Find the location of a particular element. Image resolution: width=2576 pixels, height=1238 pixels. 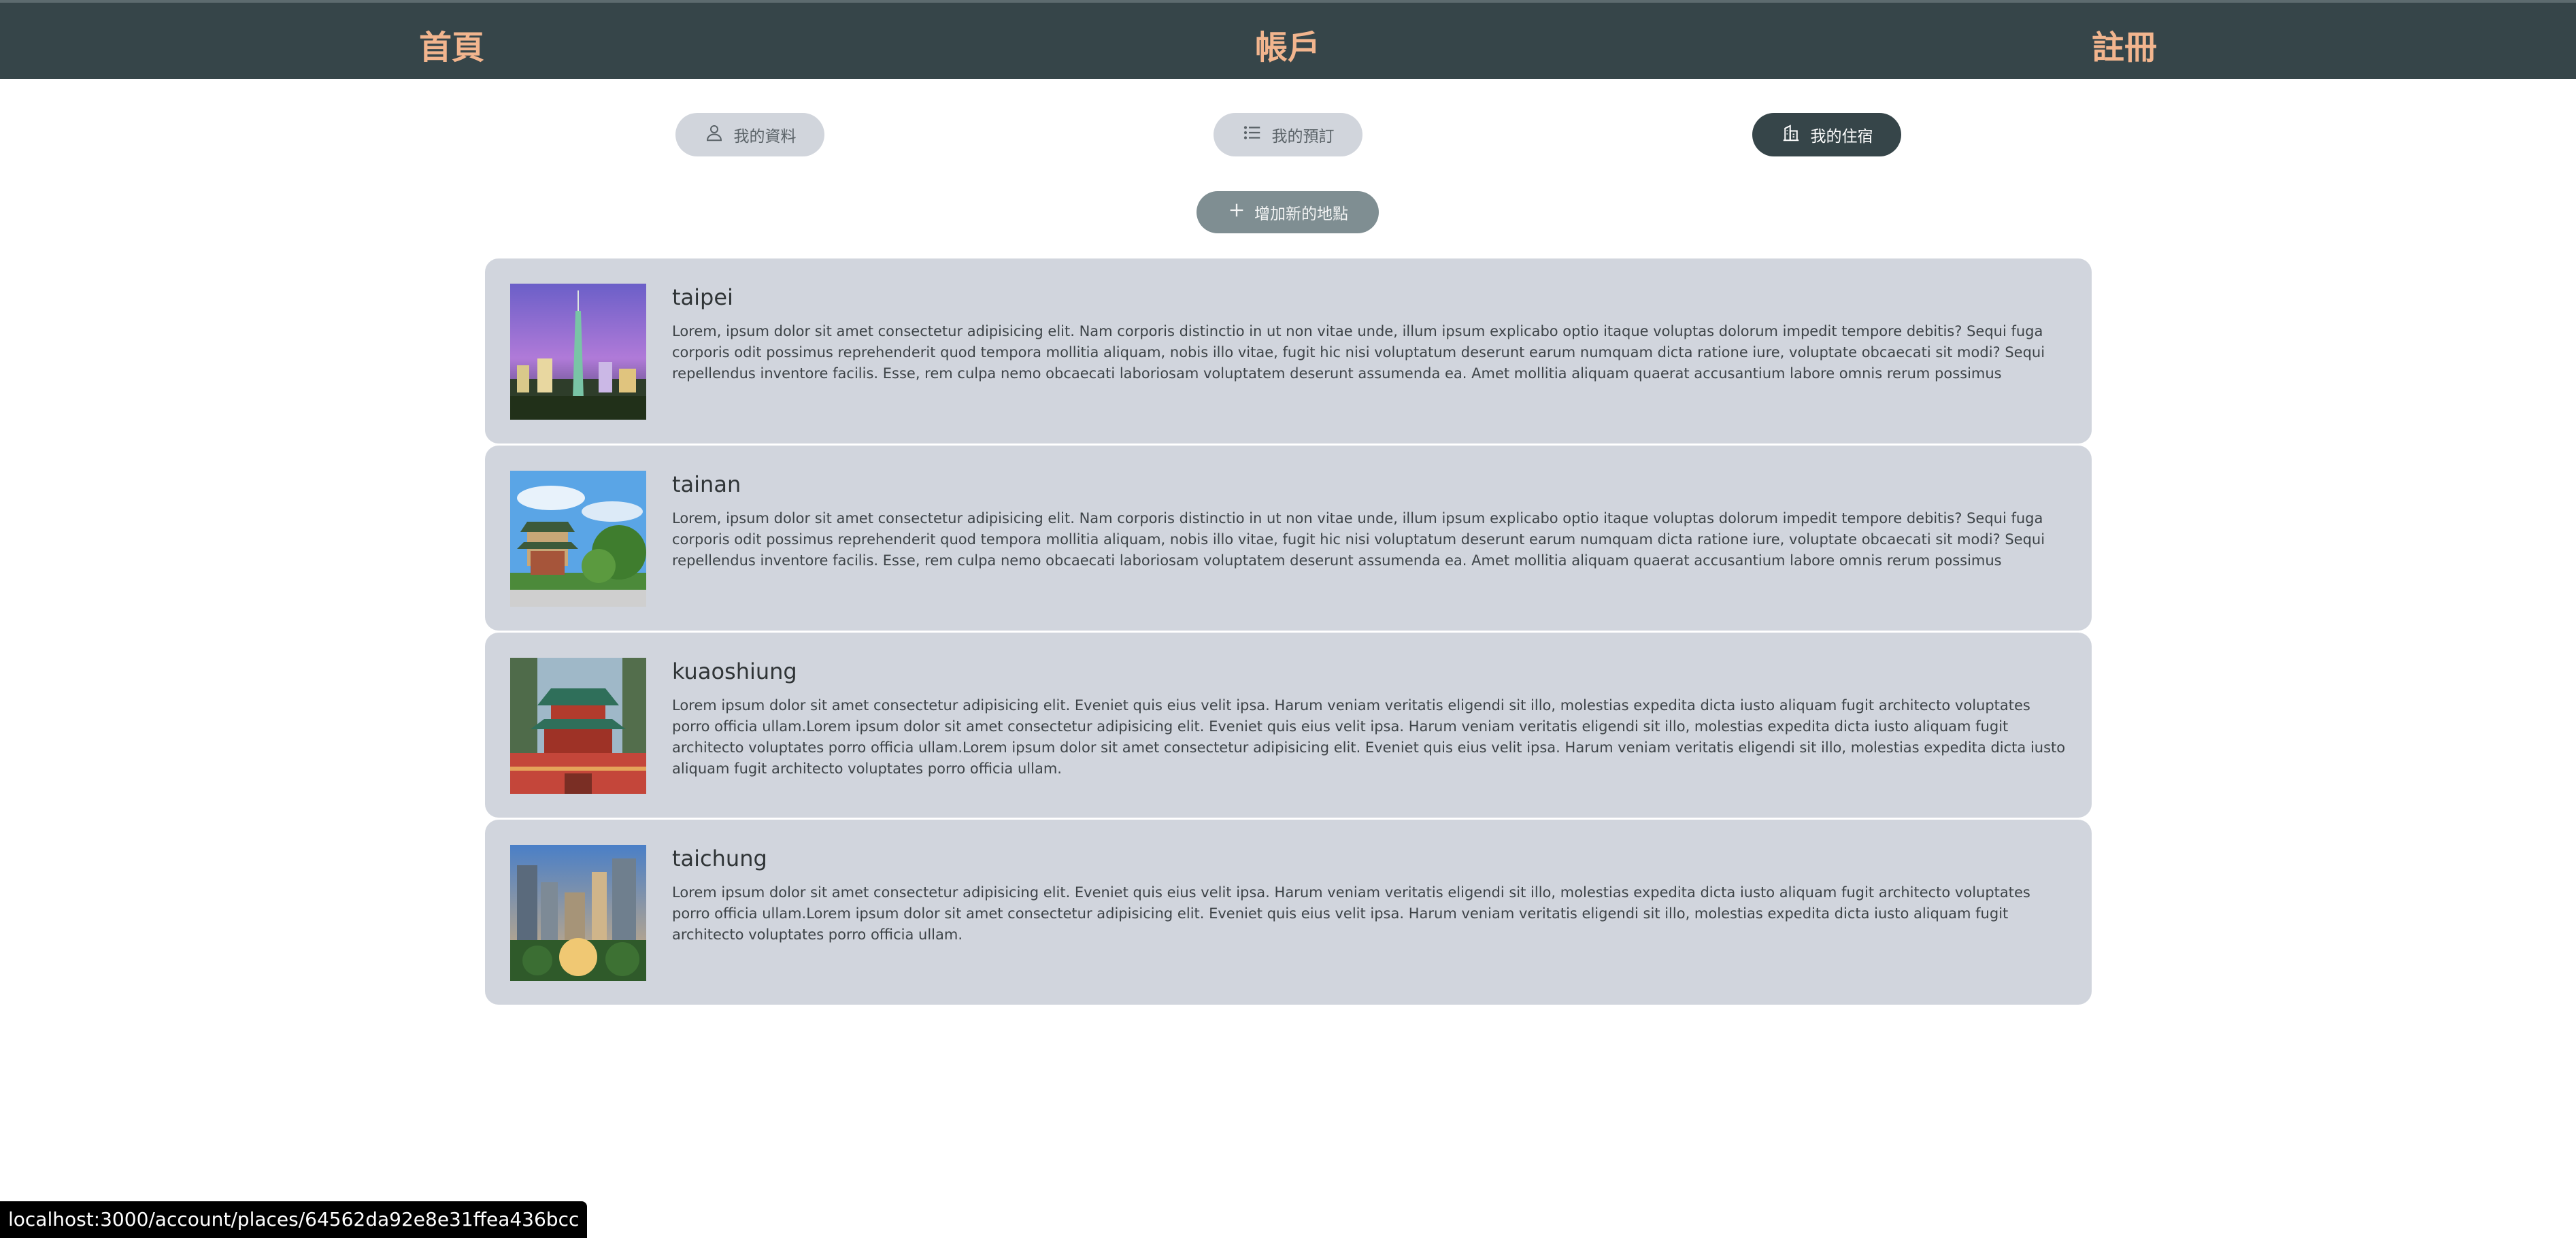

tab-my-bookings-label: 我的預訂 is located at coordinates (1303, 137).